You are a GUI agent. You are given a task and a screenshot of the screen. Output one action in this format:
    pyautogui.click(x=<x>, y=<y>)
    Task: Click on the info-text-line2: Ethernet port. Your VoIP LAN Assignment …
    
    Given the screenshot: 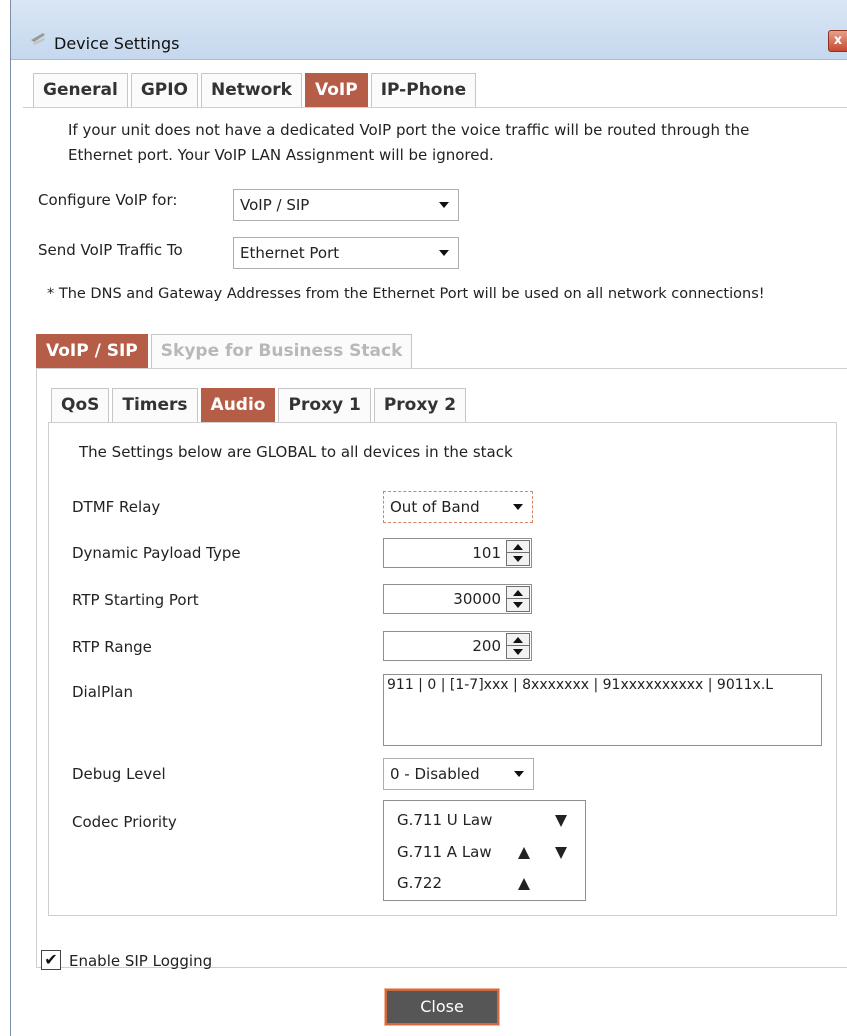 What is the action you would take?
    pyautogui.click(x=281, y=155)
    